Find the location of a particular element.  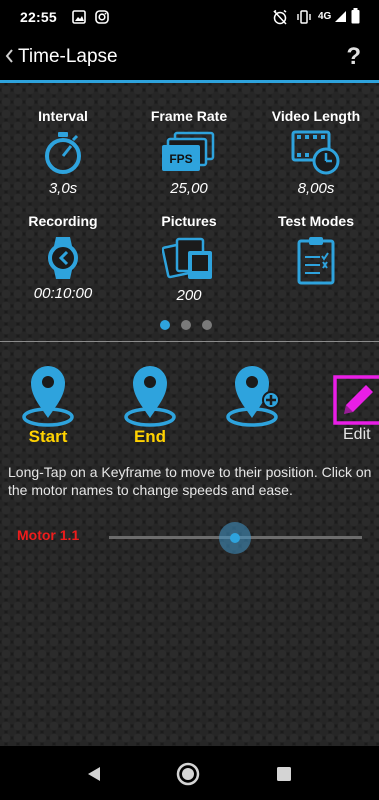

navigation-bar is located at coordinates (189, 773).